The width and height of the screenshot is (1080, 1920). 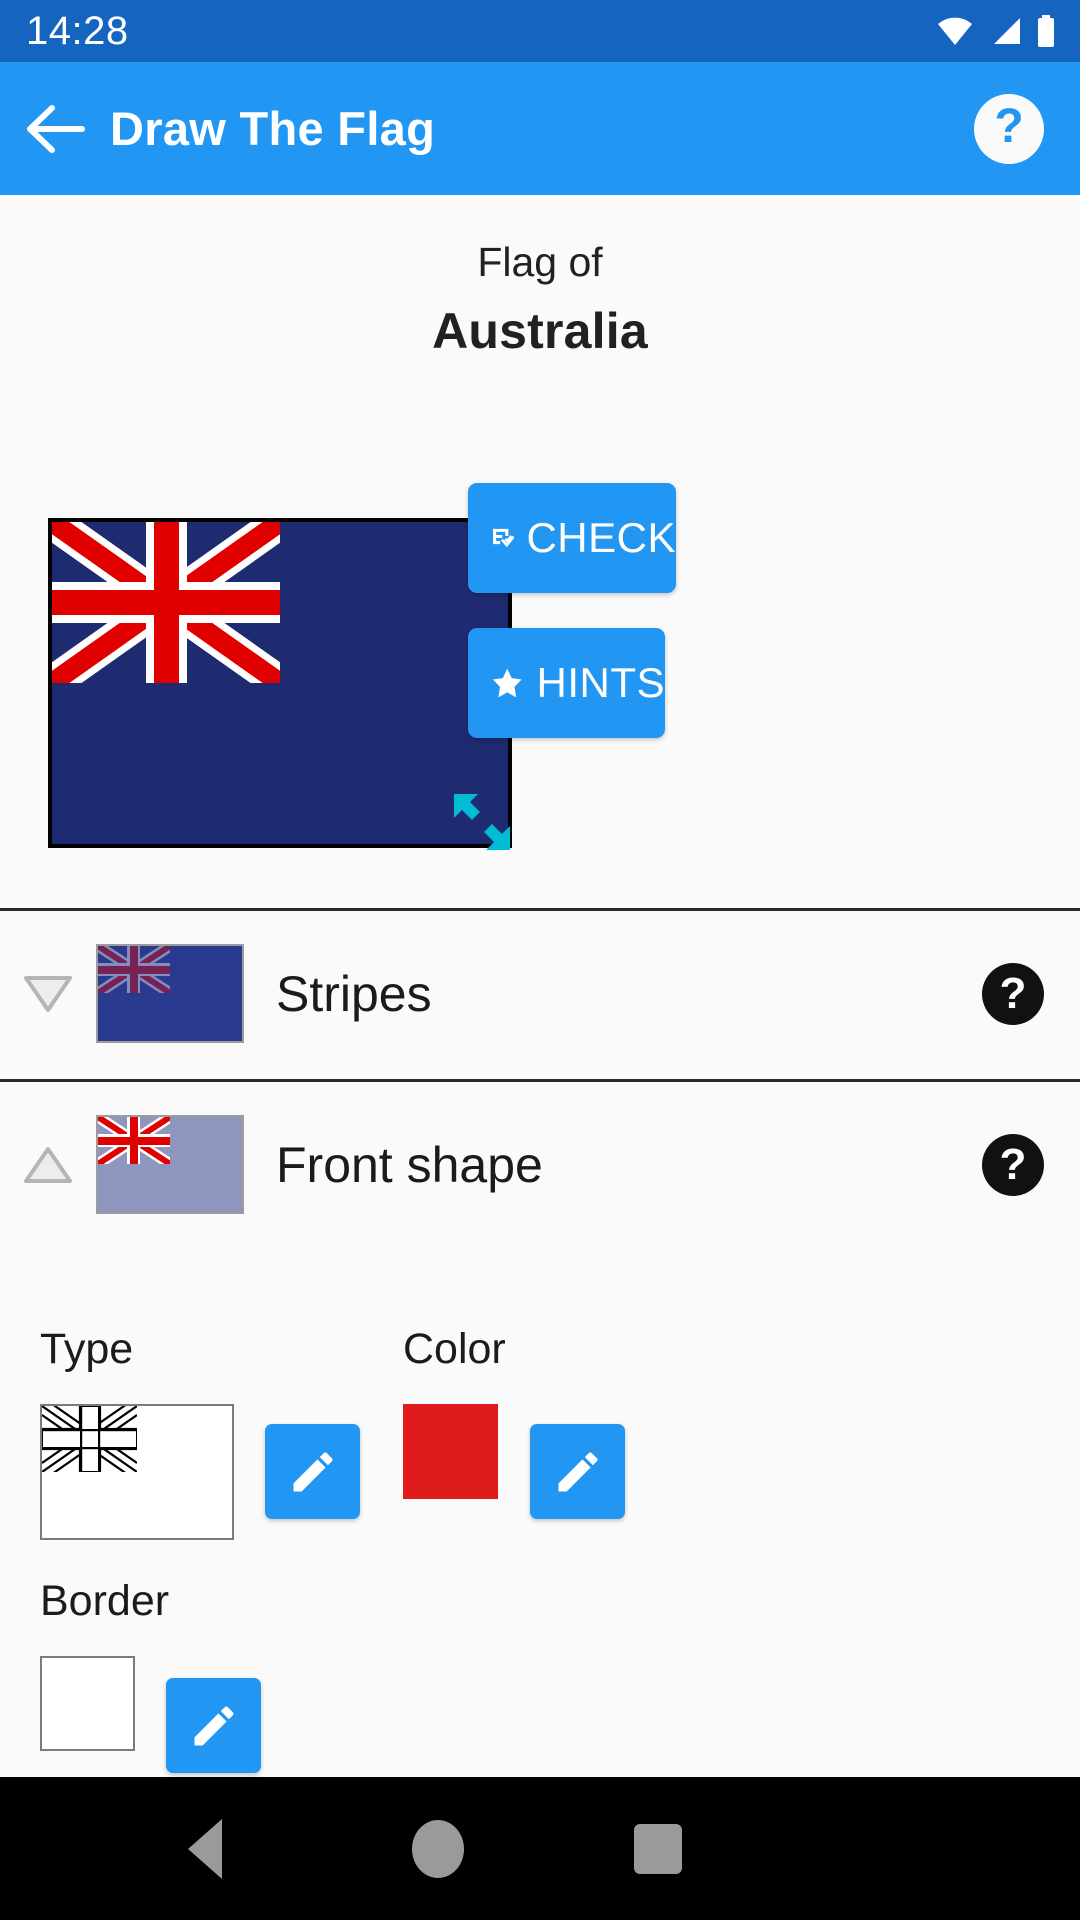 What do you see at coordinates (105, 1601) in the screenshot?
I see `border-label: Border` at bounding box center [105, 1601].